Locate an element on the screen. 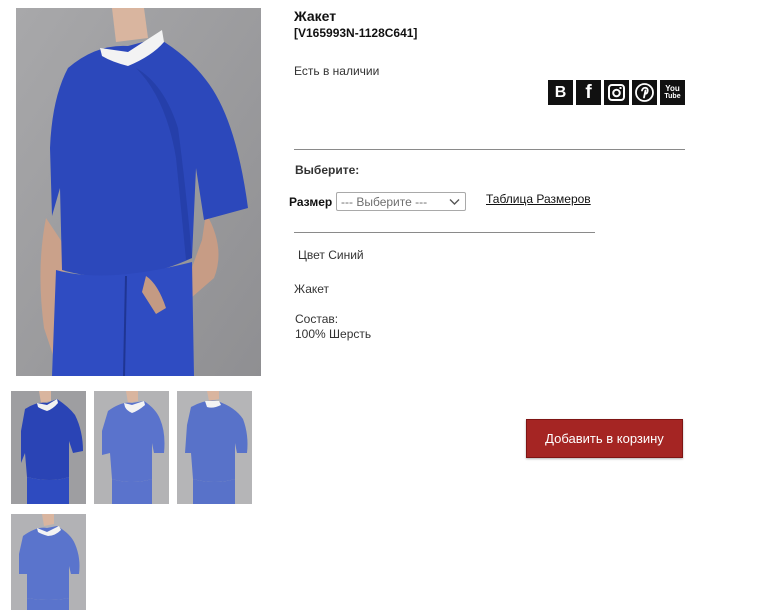 The height and width of the screenshot is (610, 765). product-sku: [V165993N-1128C641] is located at coordinates (356, 33).